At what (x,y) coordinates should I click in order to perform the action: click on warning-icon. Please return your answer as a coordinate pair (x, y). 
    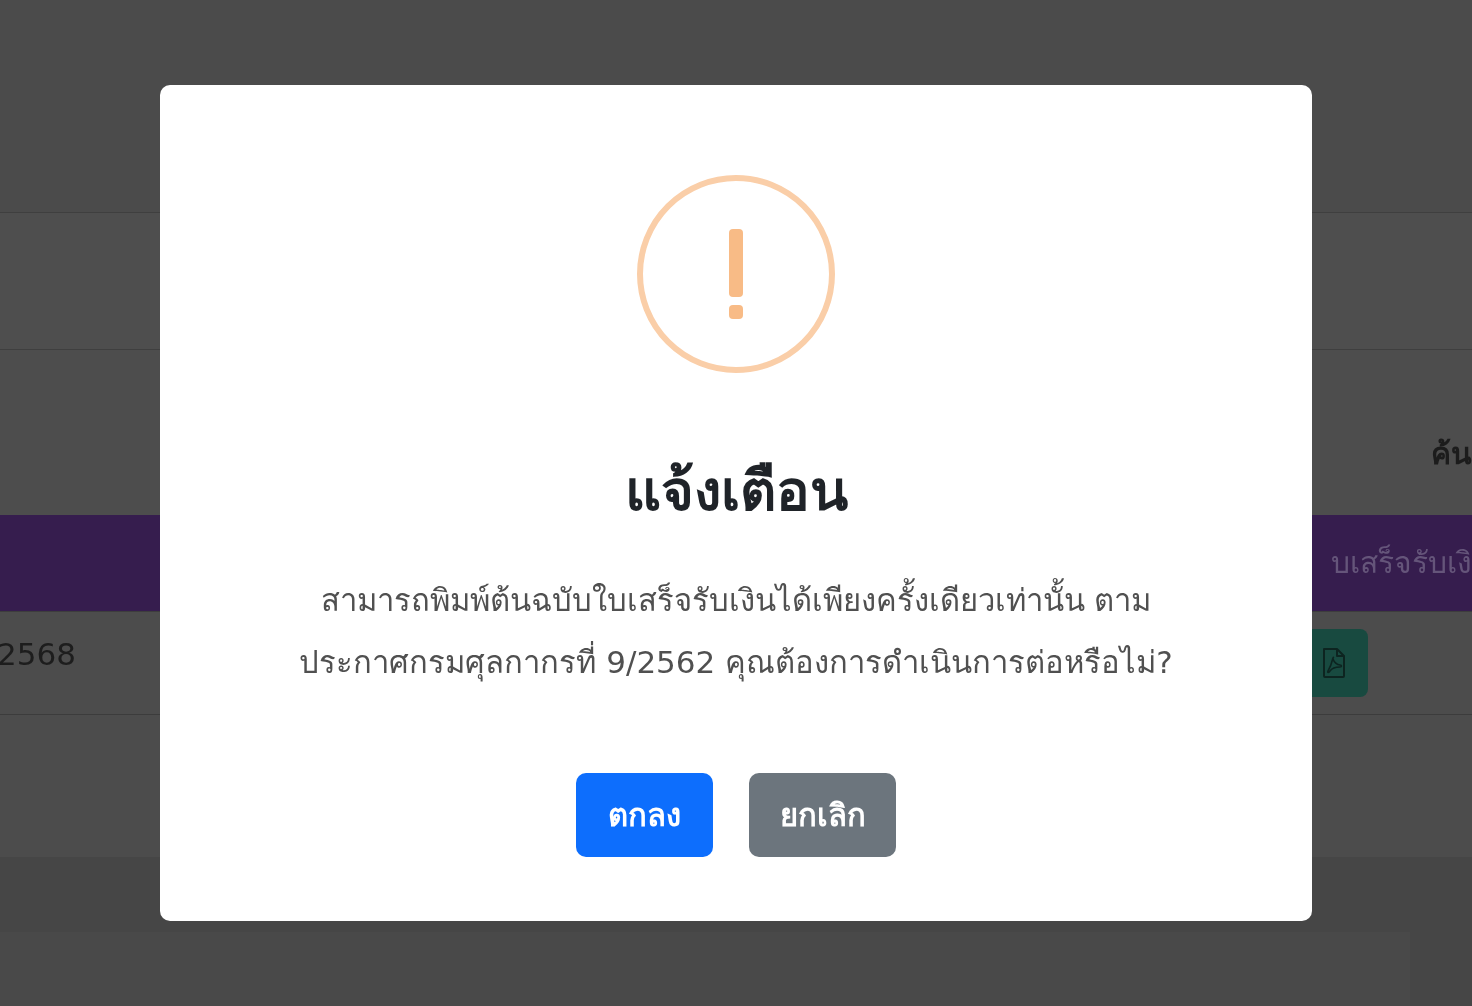
    Looking at the image, I should click on (736, 274).